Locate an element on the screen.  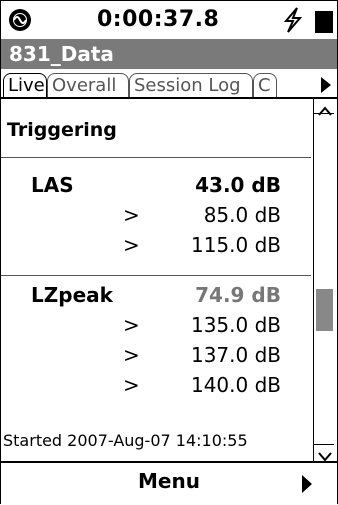
scroll-down-icon is located at coordinates (325, 454).